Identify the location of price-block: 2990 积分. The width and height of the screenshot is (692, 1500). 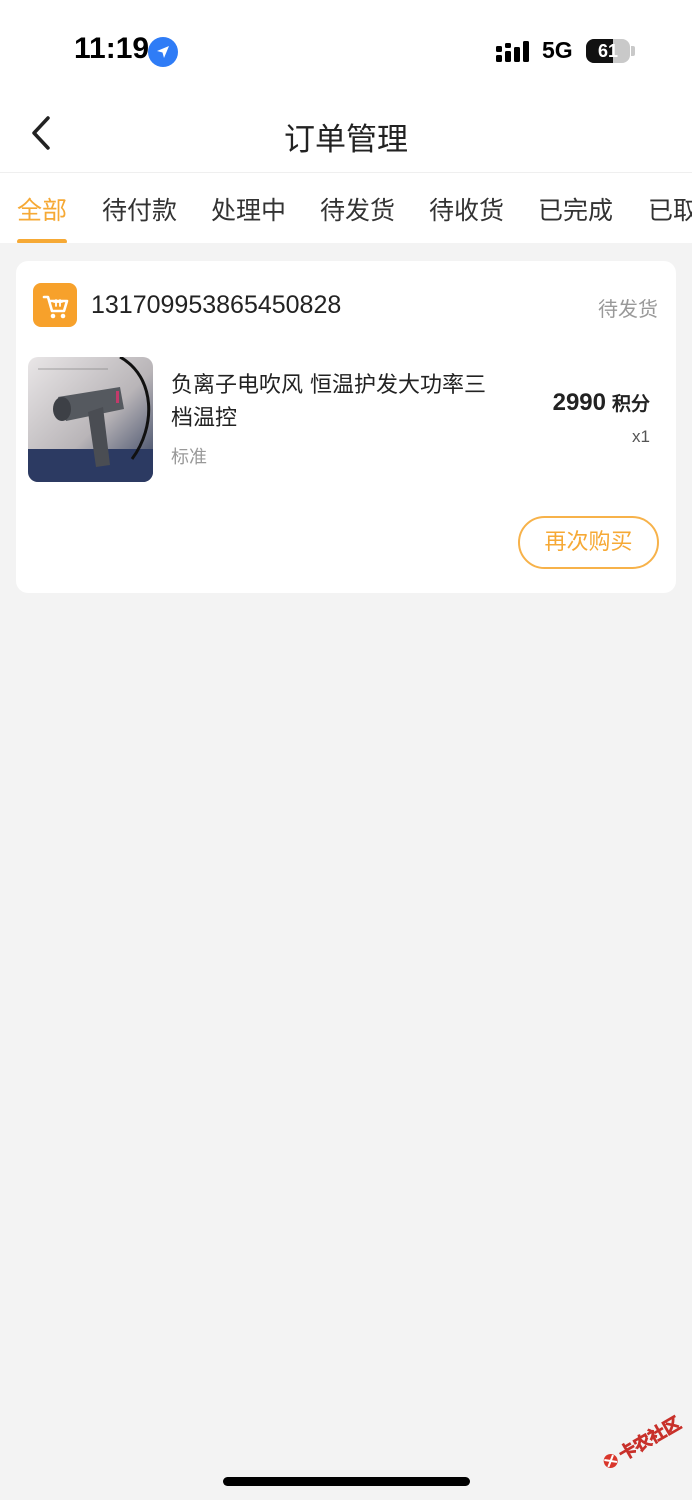
(601, 403).